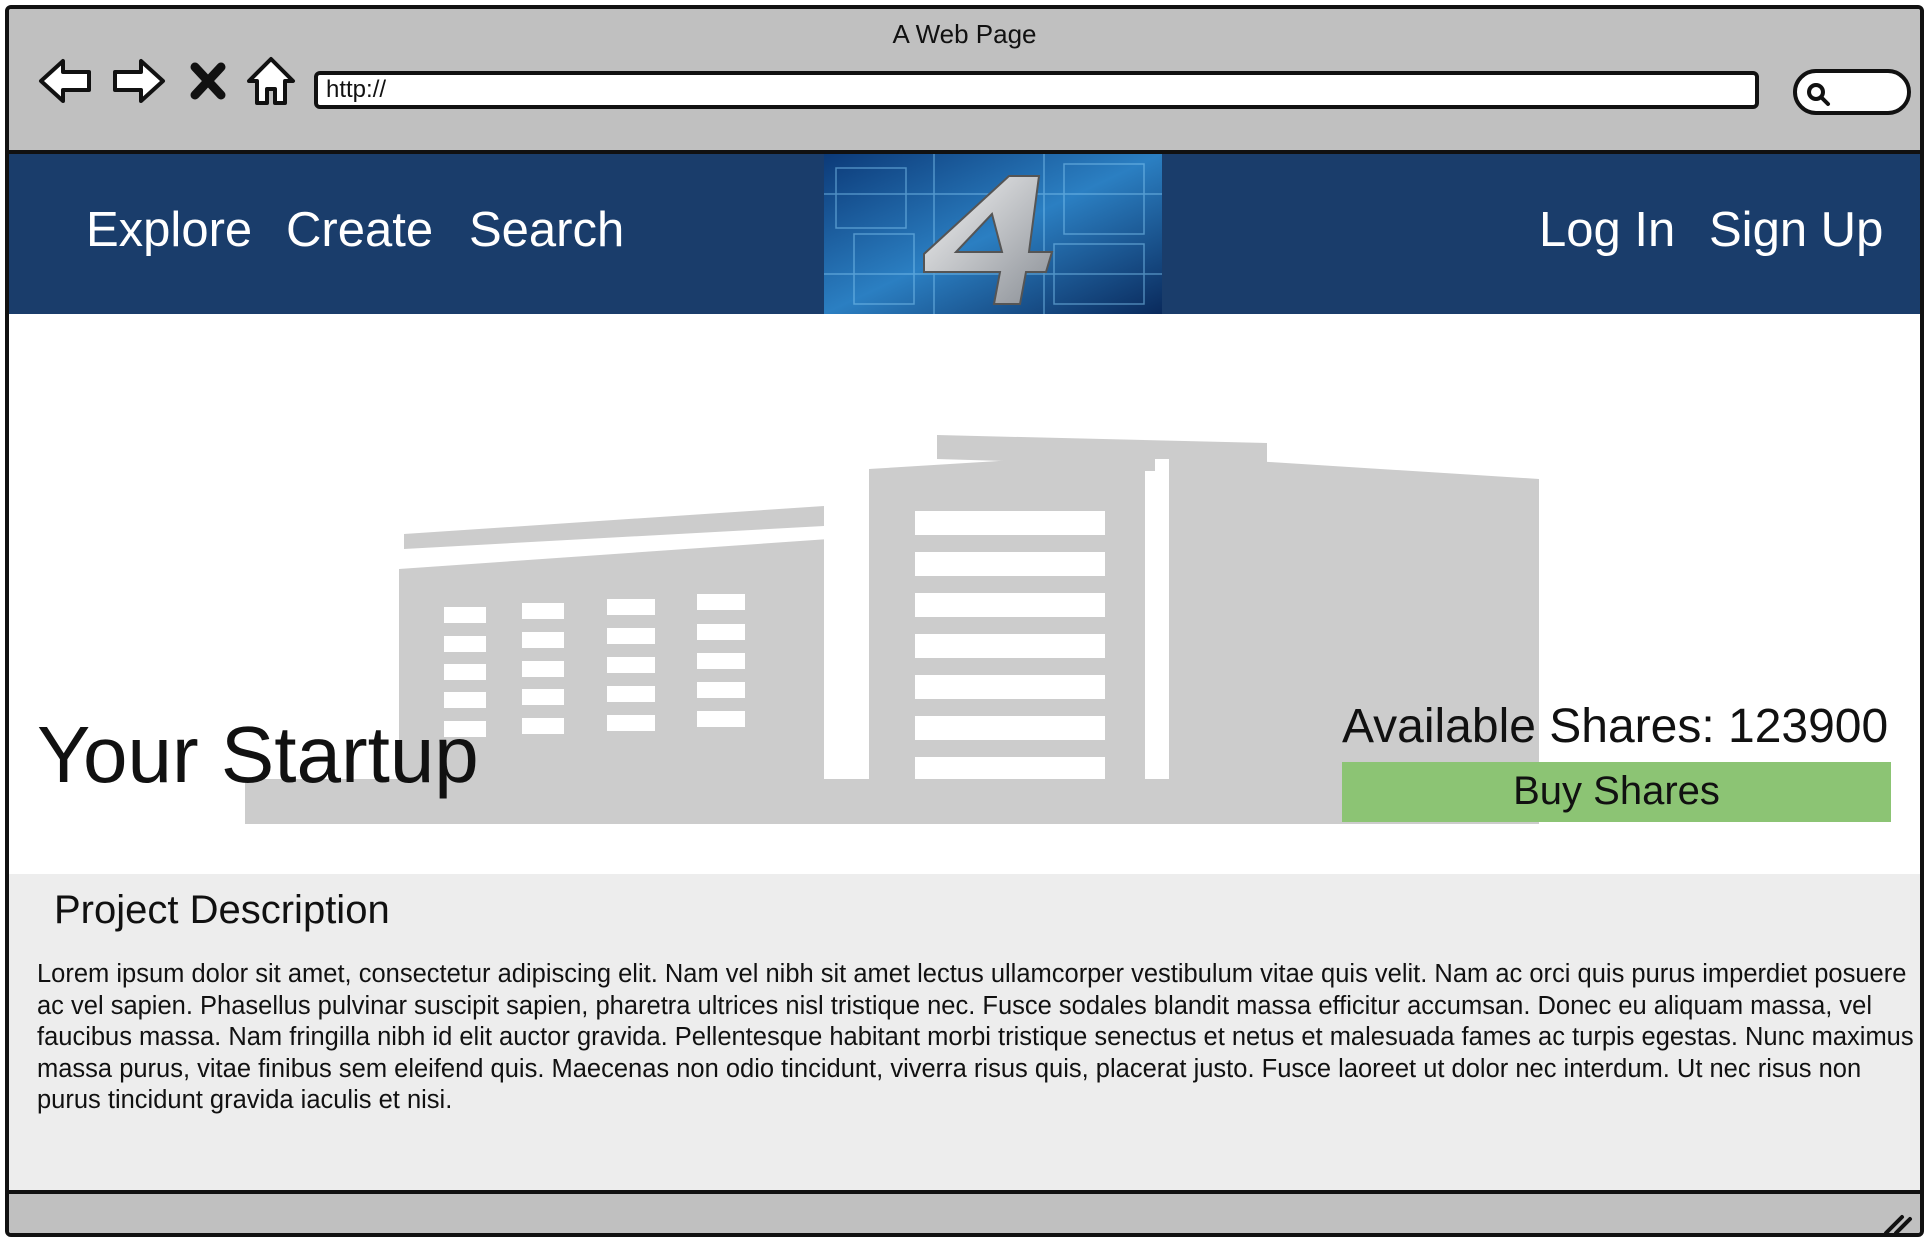 The image size is (1932, 1246). What do you see at coordinates (1607, 230) in the screenshot?
I see `nav-login-link: Log In` at bounding box center [1607, 230].